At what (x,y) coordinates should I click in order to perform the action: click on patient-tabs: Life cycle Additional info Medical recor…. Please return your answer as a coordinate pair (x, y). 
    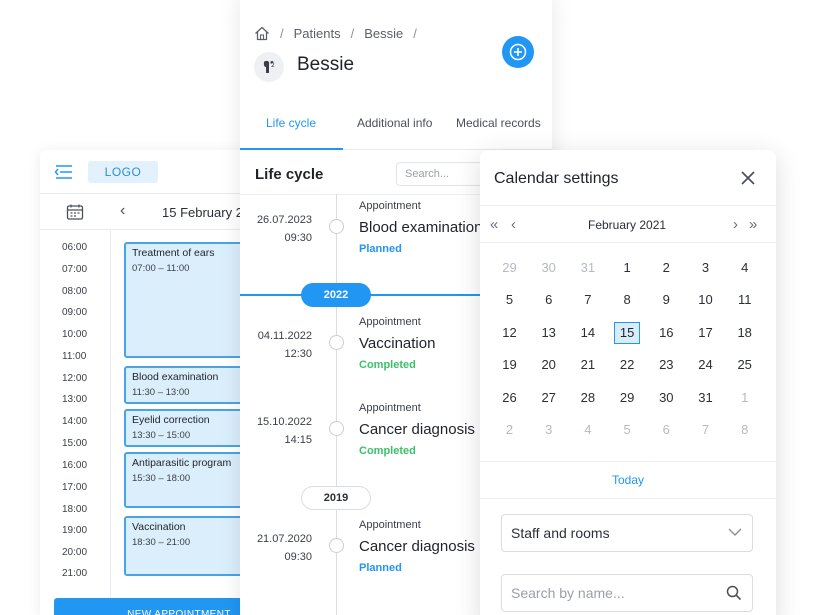
    Looking at the image, I should click on (396, 127).